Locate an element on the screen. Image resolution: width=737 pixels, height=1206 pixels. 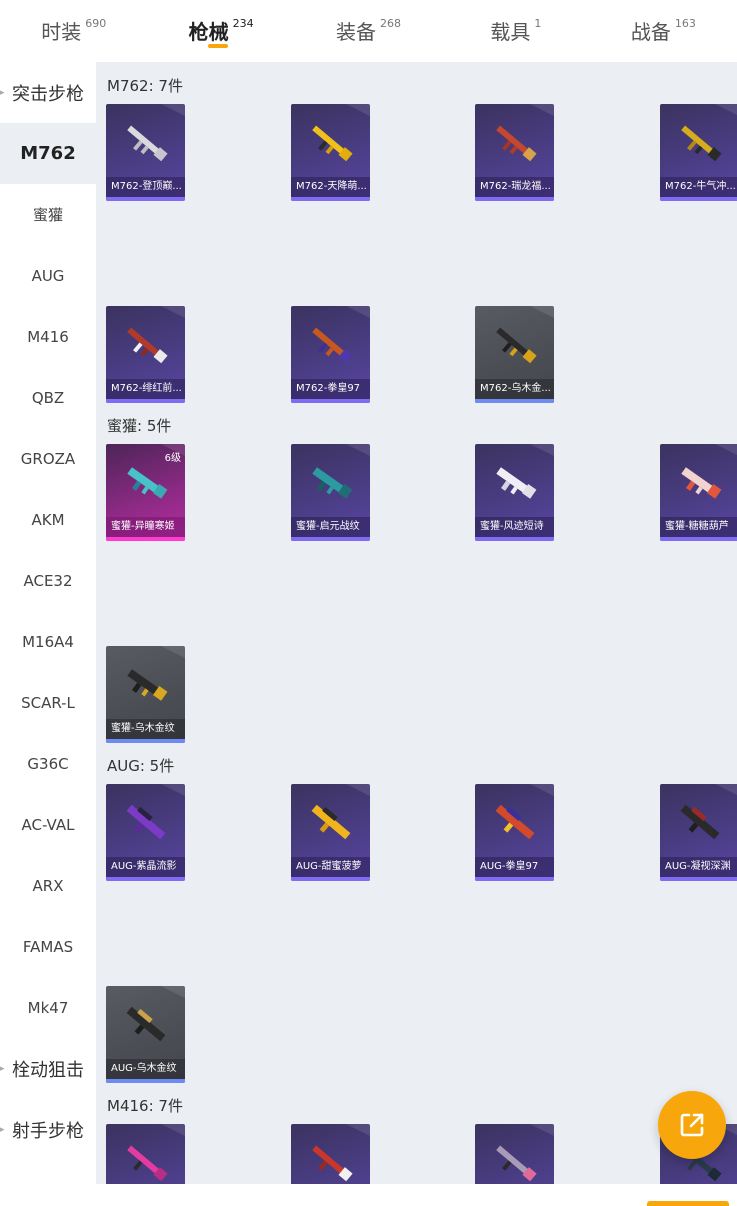
tab-count: 268 is located at coordinates (391, 23).